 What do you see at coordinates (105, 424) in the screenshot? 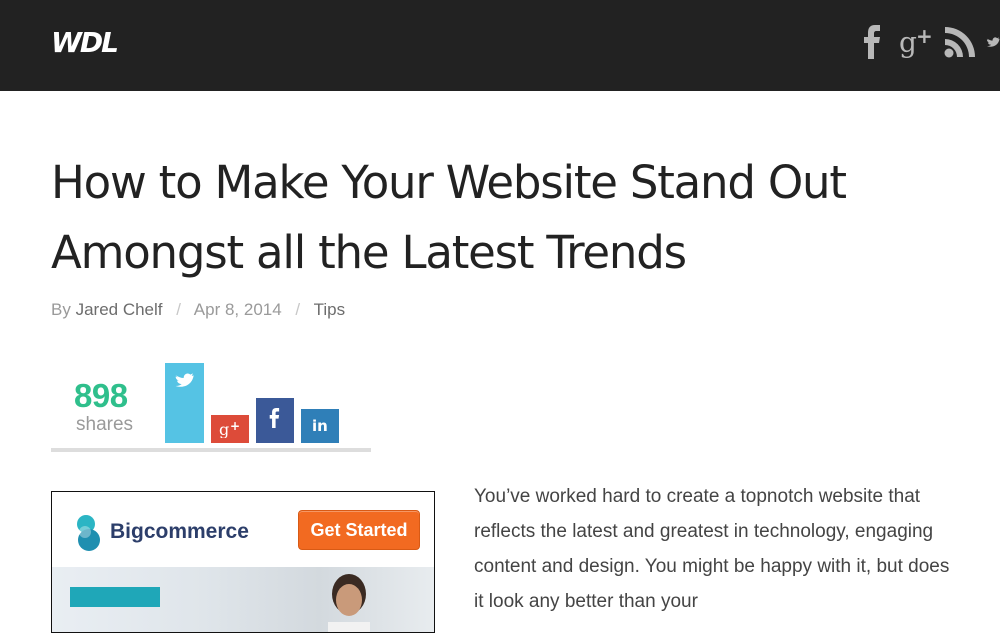
I see `share-label: shares` at bounding box center [105, 424].